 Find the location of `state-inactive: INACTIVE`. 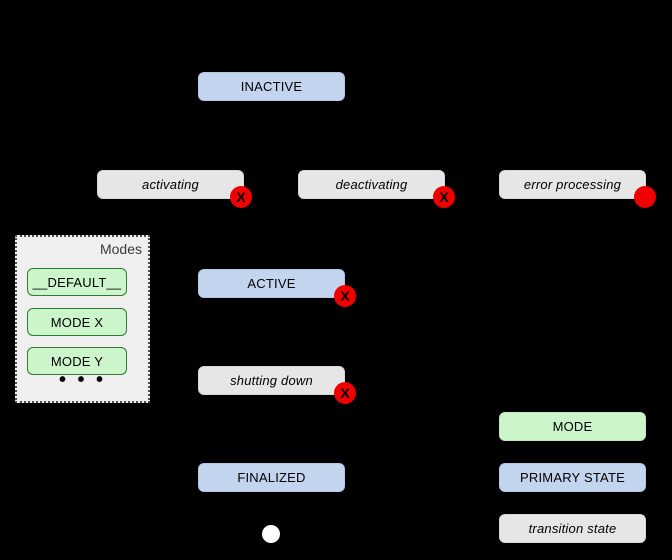

state-inactive: INACTIVE is located at coordinates (271, 86).